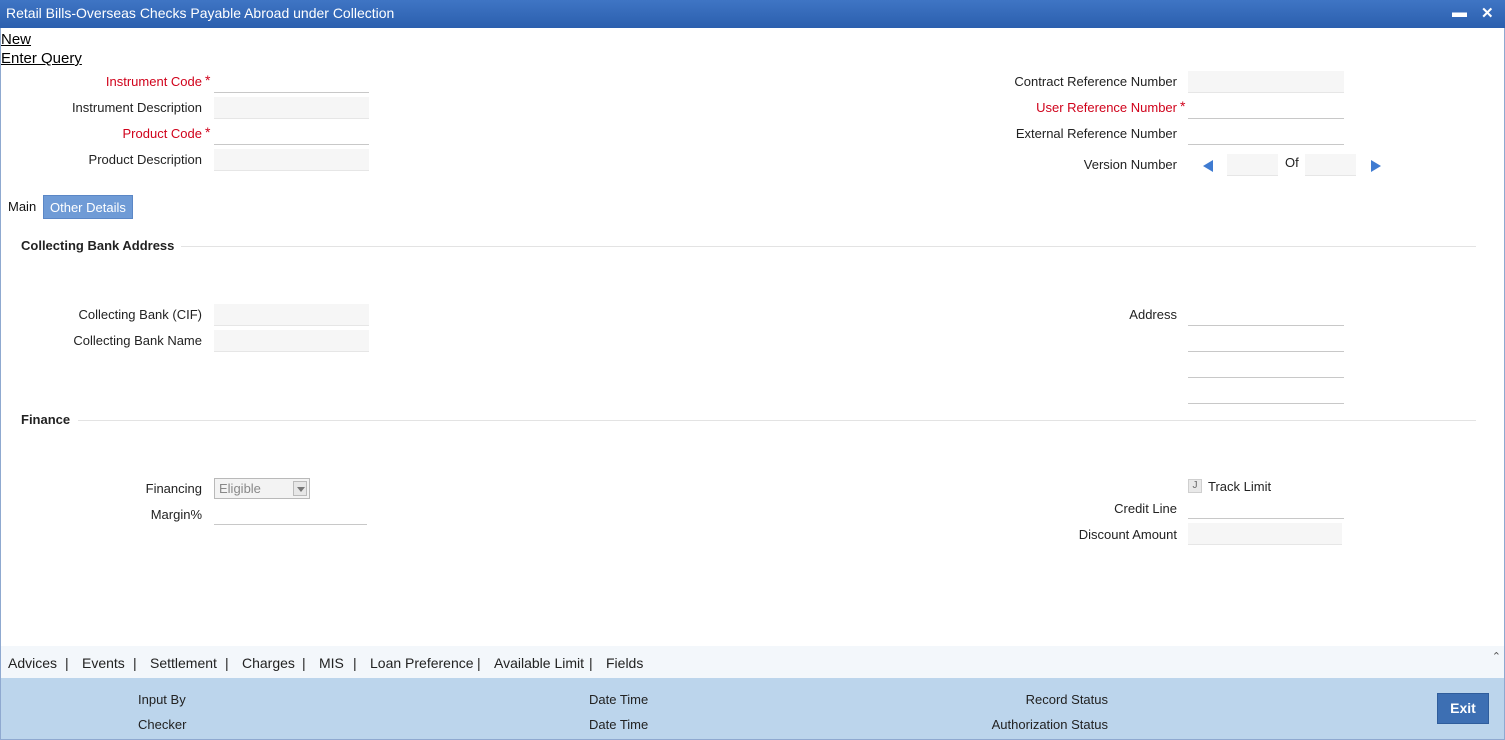  Describe the element at coordinates (98, 245) in the screenshot. I see `collecting-bank-address-heading: Collecting Bank Address` at that location.